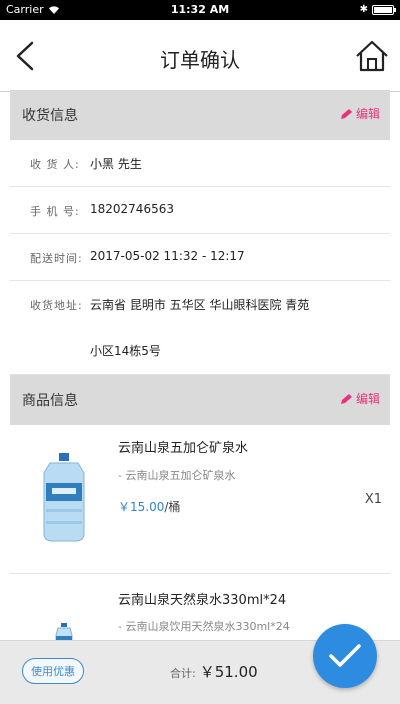 Image resolution: width=400 pixels, height=704 pixels. What do you see at coordinates (53, 671) in the screenshot?
I see `use-coupon-button: 使用优惠` at bounding box center [53, 671].